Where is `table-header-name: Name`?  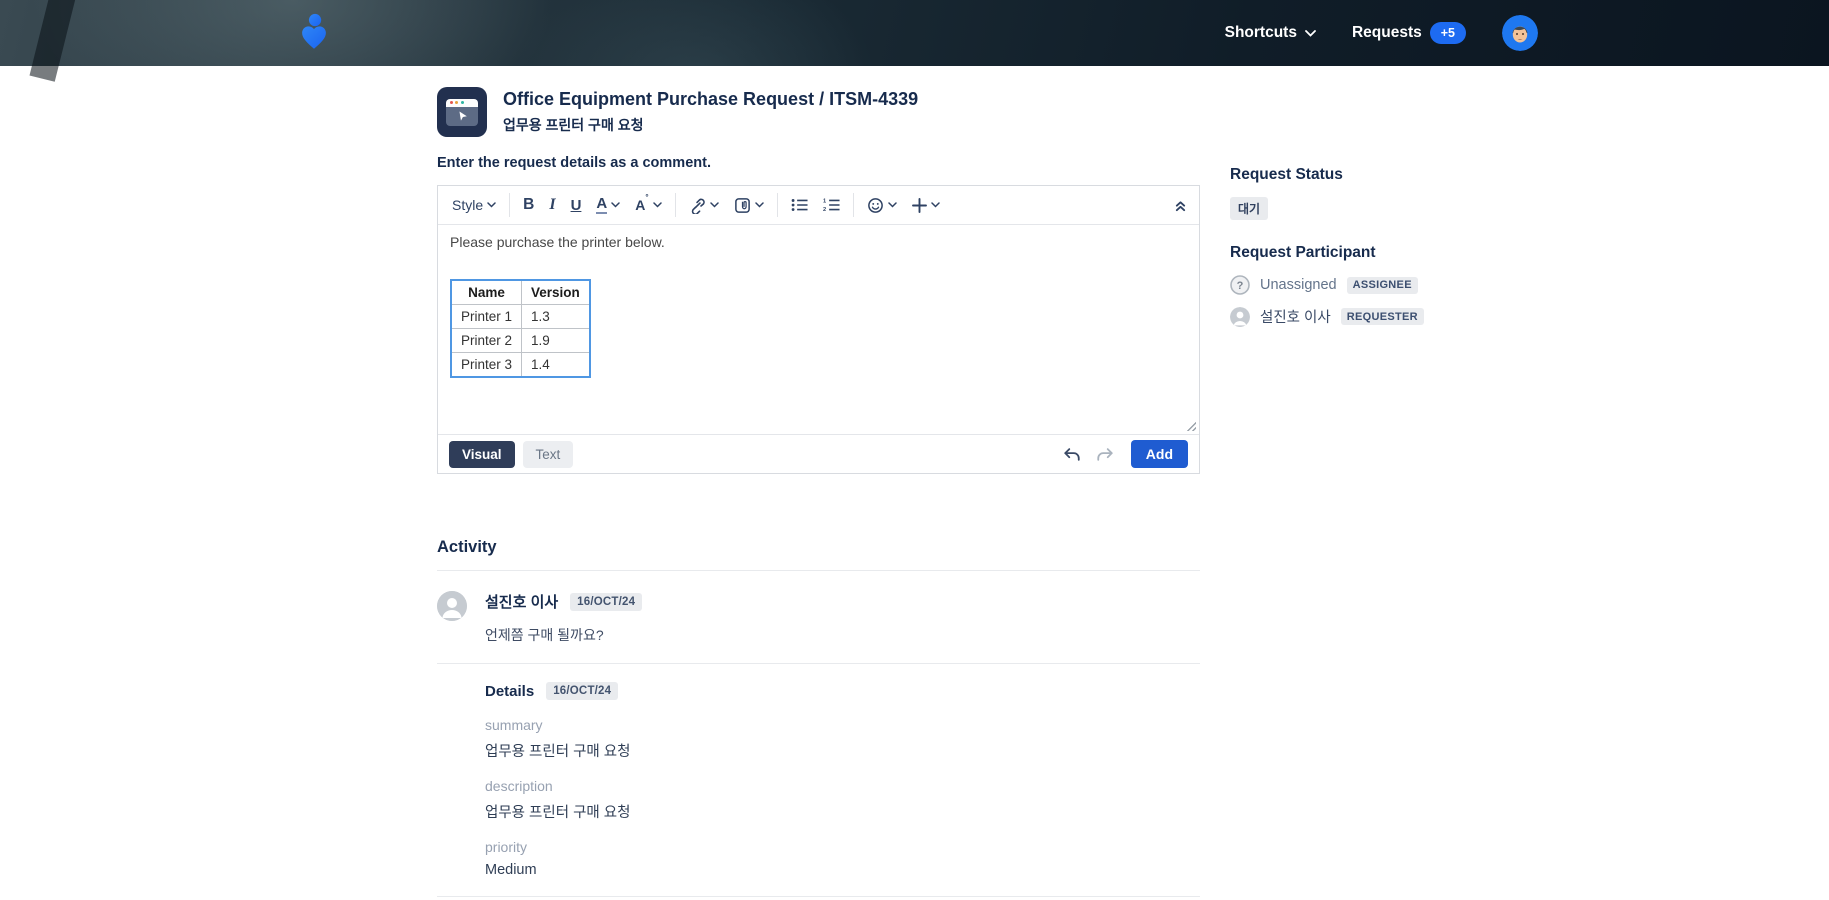
table-header-name: Name is located at coordinates (486, 292).